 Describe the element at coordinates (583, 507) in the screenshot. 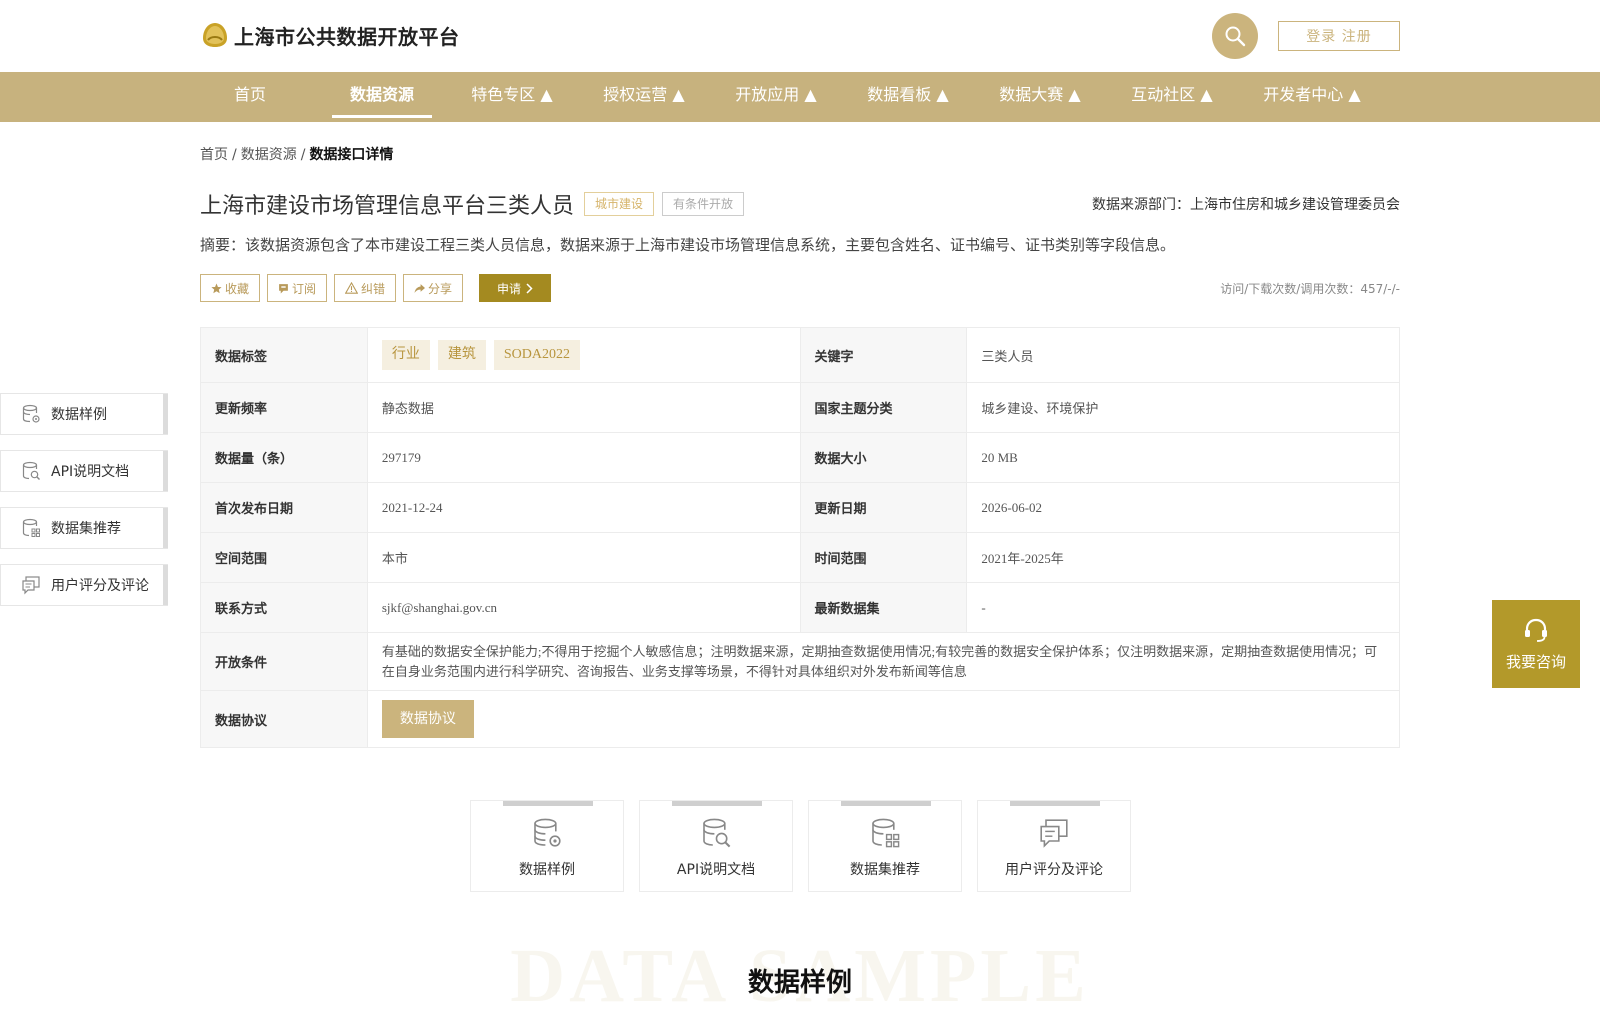

I see `first-publish-value: 2021-12-24` at that location.